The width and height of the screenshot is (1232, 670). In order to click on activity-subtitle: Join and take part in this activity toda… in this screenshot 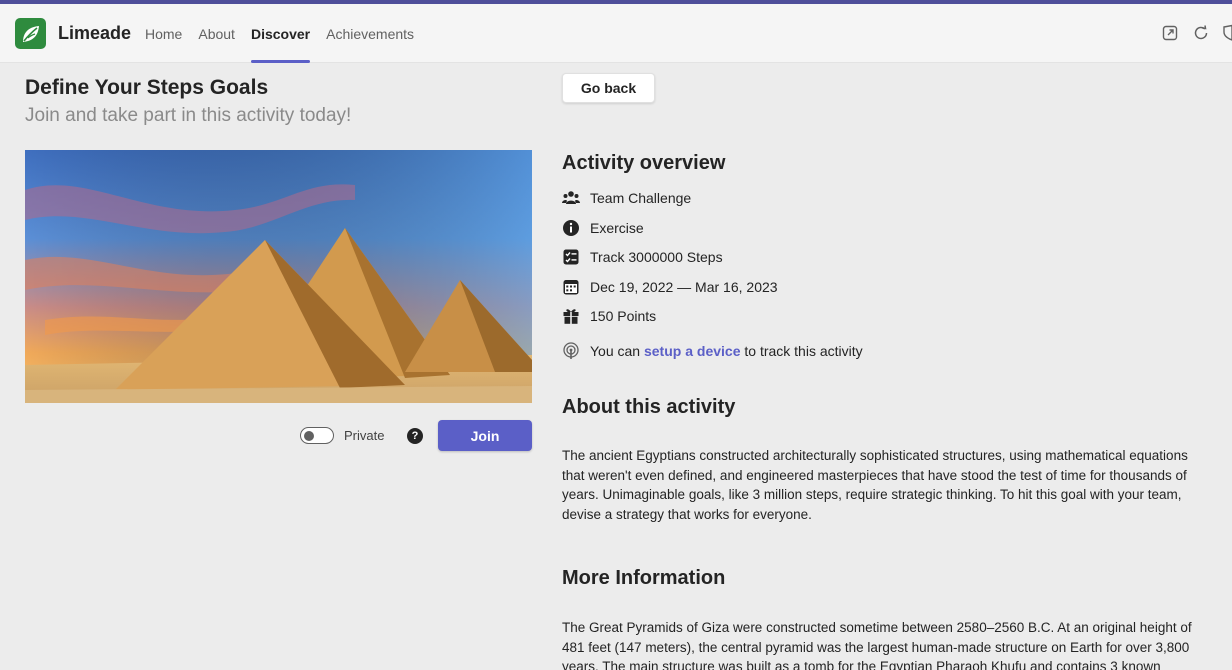, I will do `click(188, 115)`.